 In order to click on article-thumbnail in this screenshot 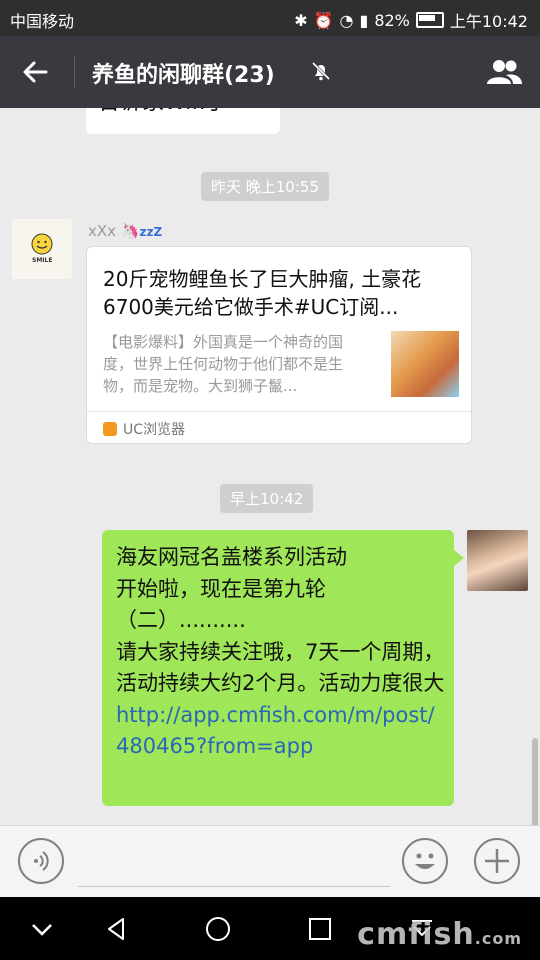, I will do `click(425, 364)`.